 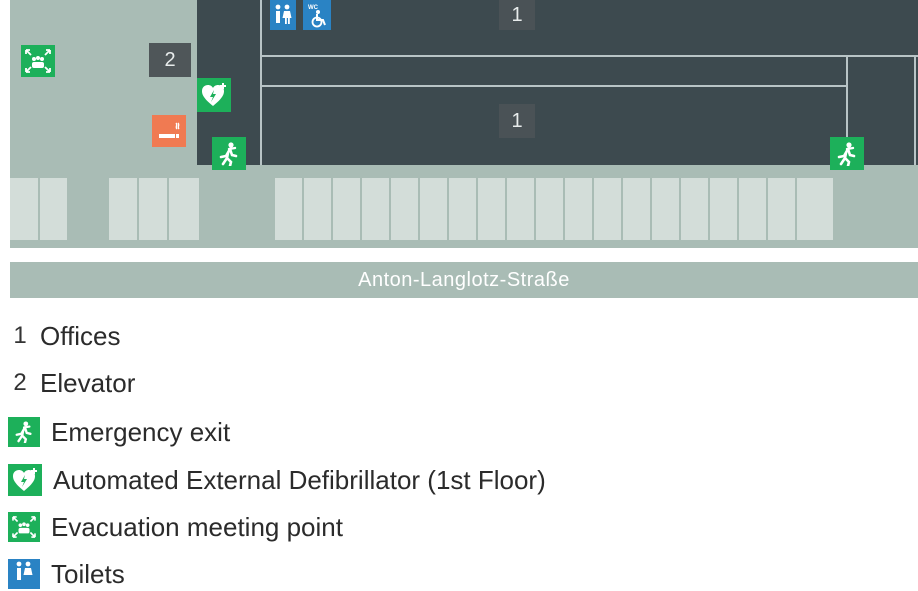 What do you see at coordinates (141, 431) in the screenshot?
I see `legend-label: Emergency exit` at bounding box center [141, 431].